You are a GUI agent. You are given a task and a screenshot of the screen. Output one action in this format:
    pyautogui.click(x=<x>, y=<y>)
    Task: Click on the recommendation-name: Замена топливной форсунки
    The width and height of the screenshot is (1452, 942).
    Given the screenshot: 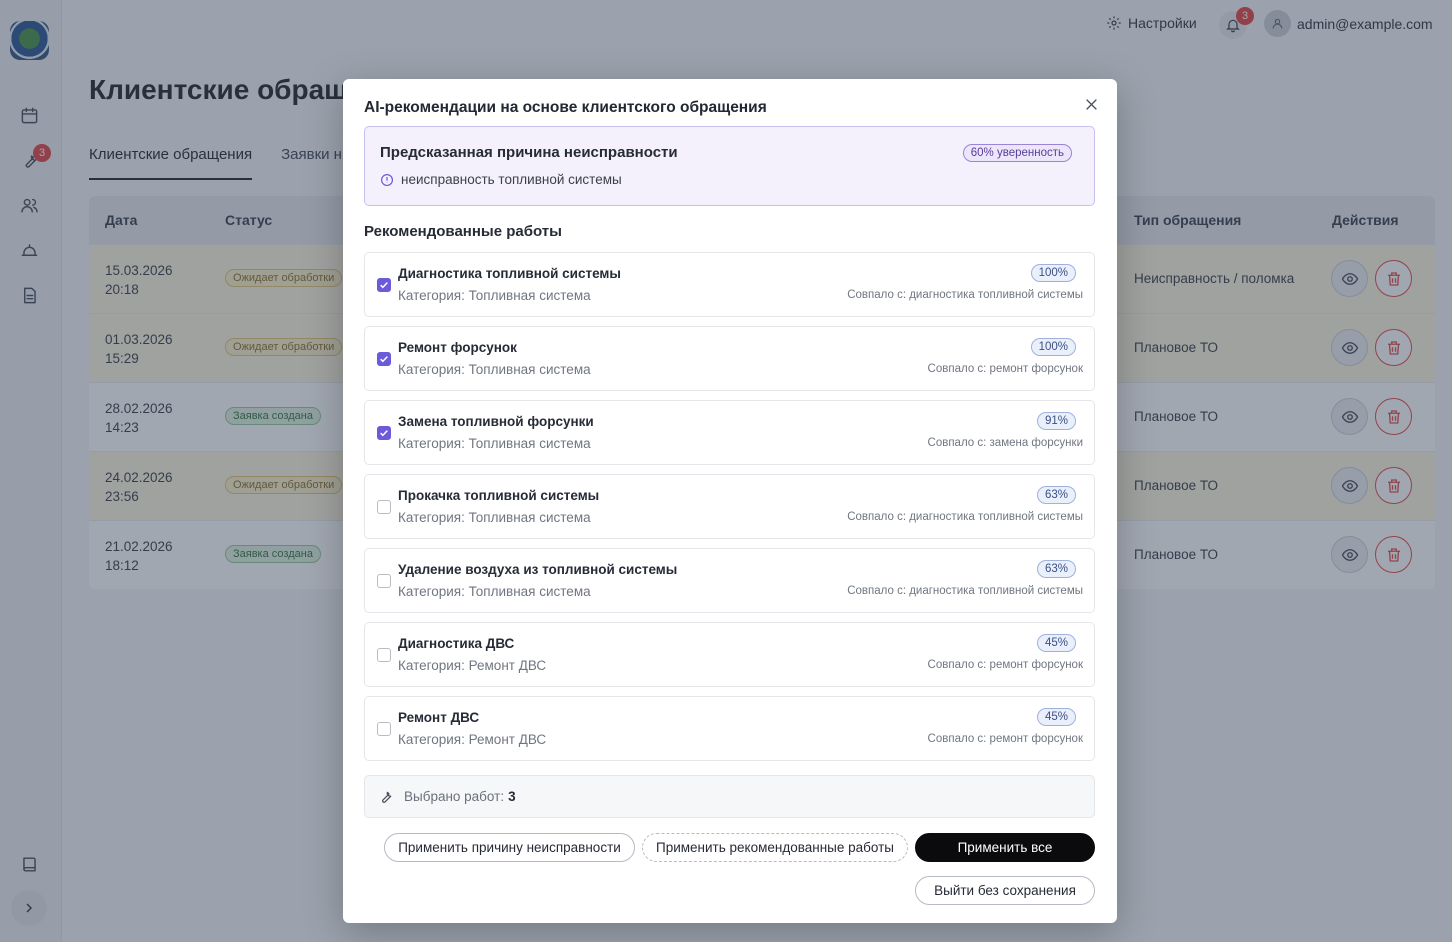 What is the action you would take?
    pyautogui.click(x=496, y=421)
    